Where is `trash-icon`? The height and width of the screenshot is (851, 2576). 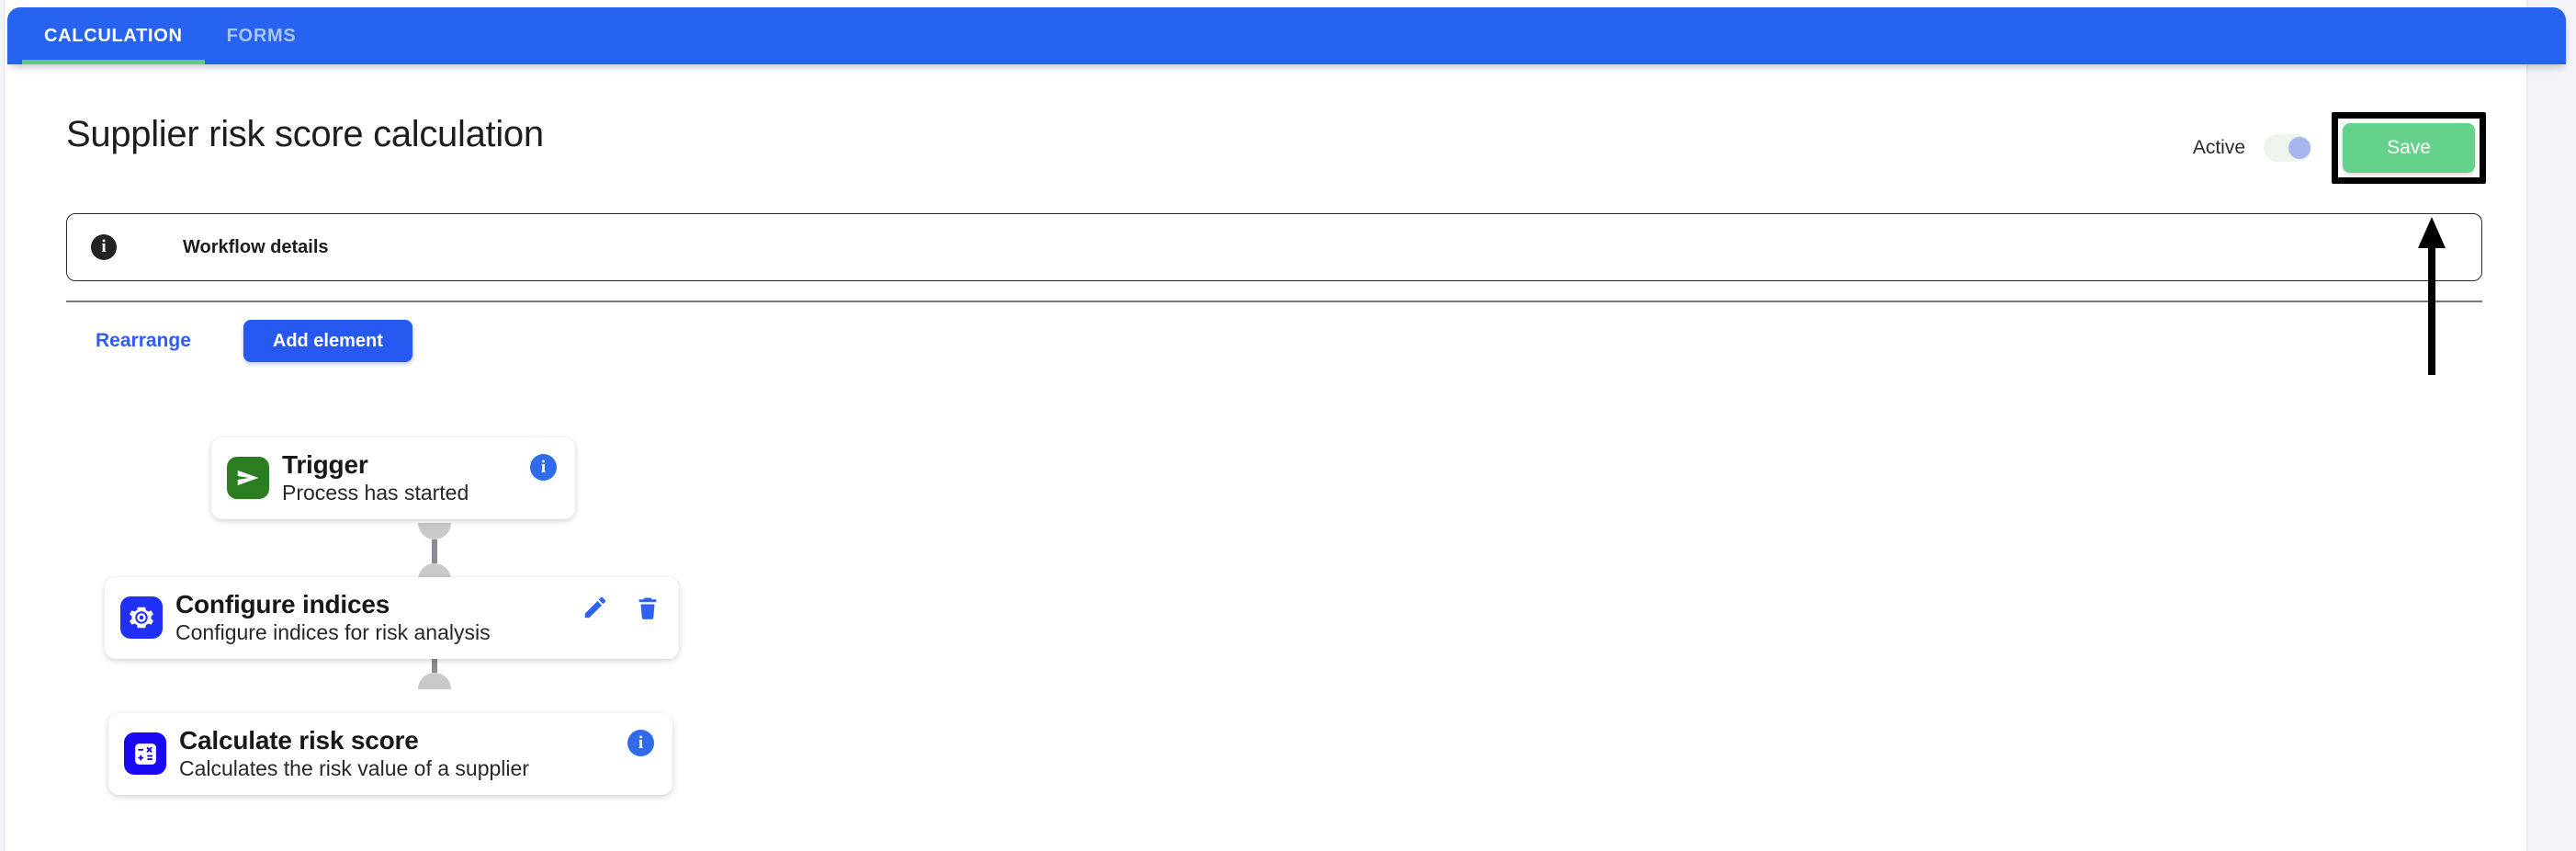
trash-icon is located at coordinates (648, 607).